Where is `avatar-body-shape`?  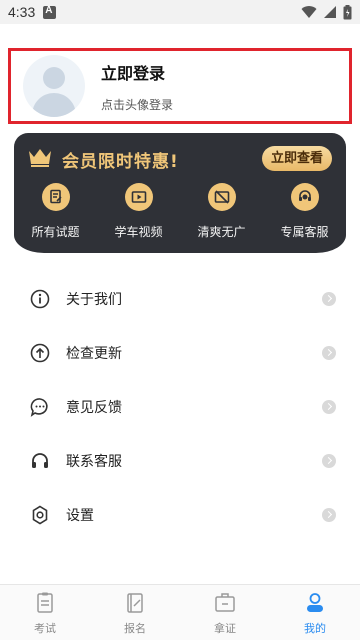
avatar-body-shape is located at coordinates (54, 105).